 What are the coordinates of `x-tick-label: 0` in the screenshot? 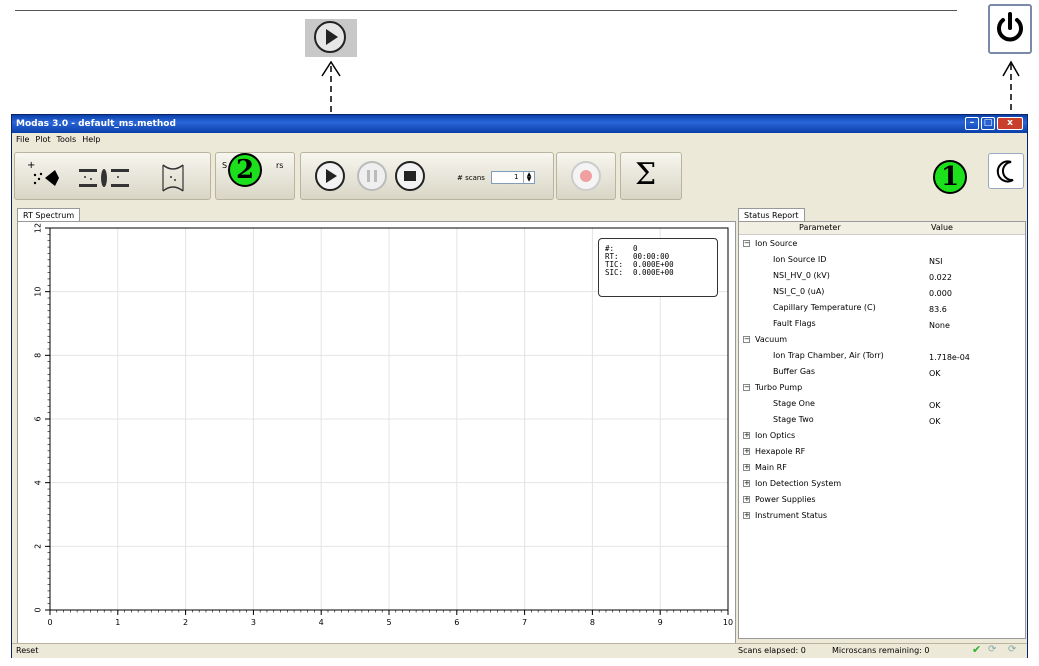 It's located at (49, 622).